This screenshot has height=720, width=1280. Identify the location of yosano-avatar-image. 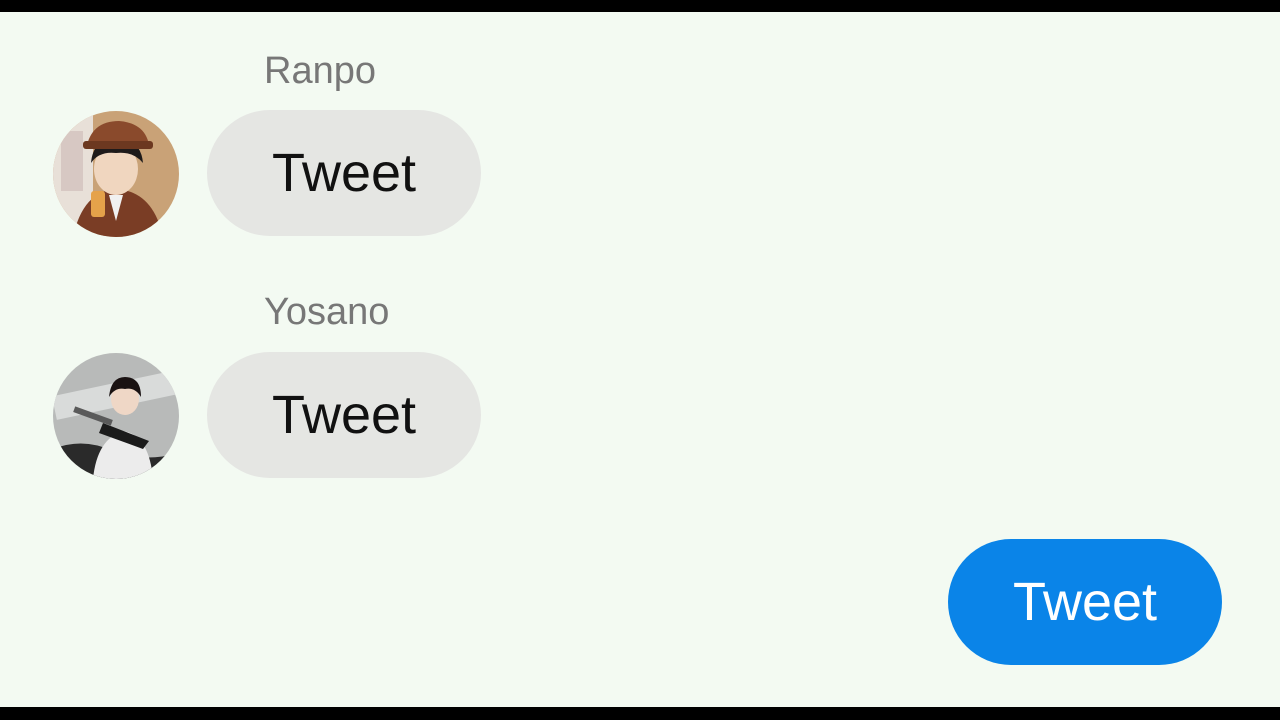
(116, 416).